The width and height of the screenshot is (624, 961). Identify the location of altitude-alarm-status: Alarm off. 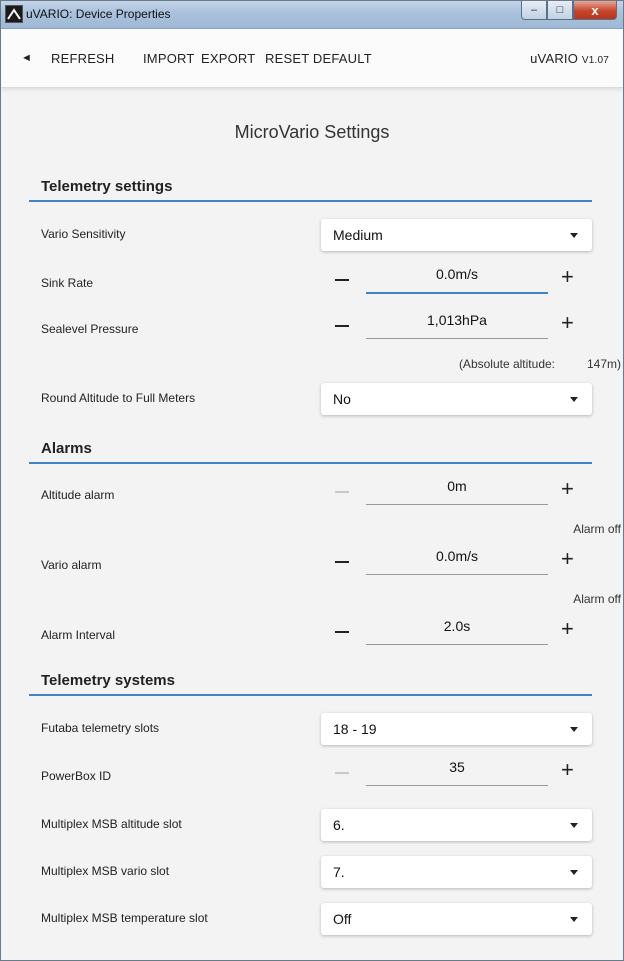
(597, 529).